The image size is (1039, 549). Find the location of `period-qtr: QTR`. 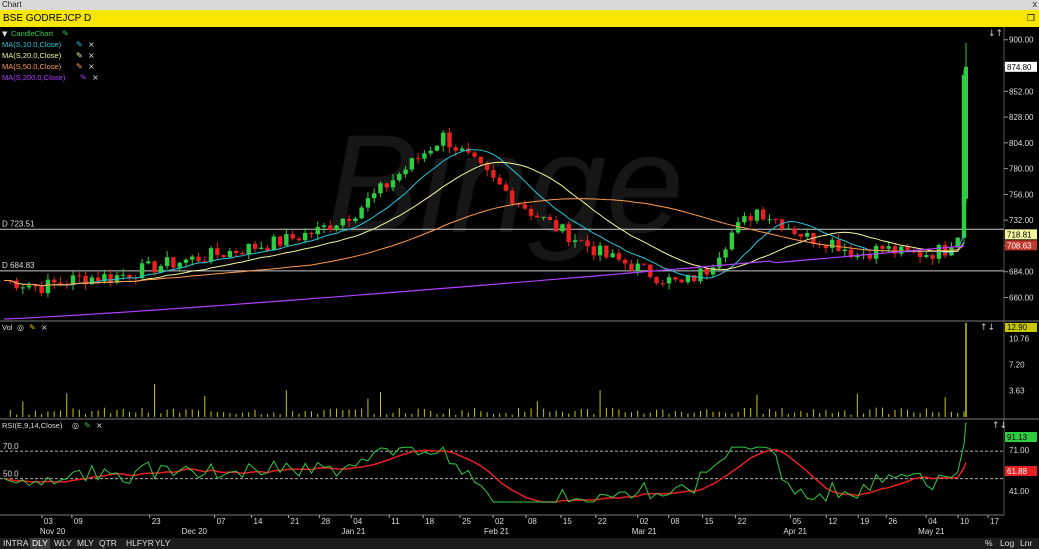

period-qtr: QTR is located at coordinates (108, 543).